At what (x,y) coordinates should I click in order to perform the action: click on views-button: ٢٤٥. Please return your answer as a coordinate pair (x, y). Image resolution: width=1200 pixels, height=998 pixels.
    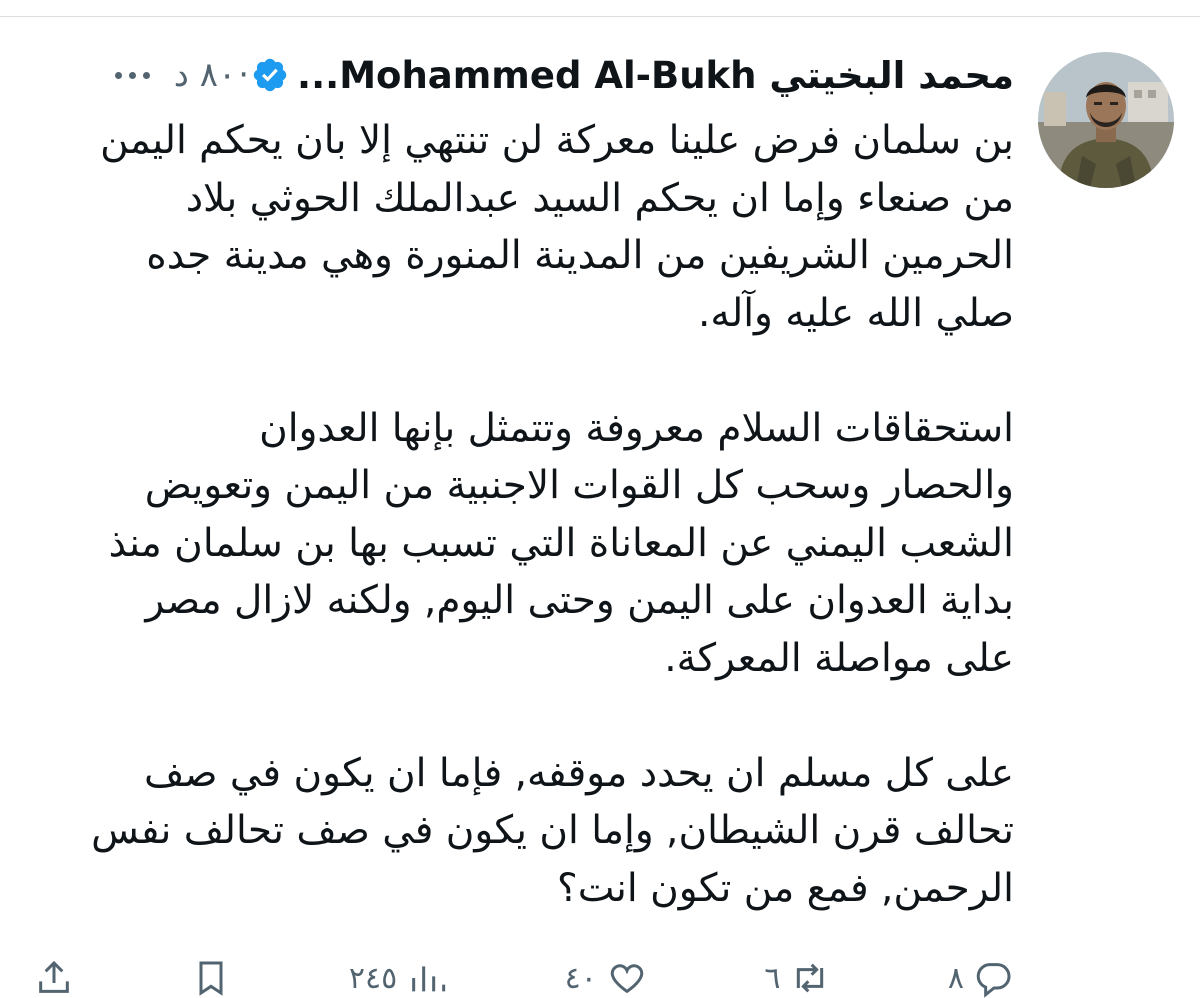
    Looking at the image, I should click on (398, 978).